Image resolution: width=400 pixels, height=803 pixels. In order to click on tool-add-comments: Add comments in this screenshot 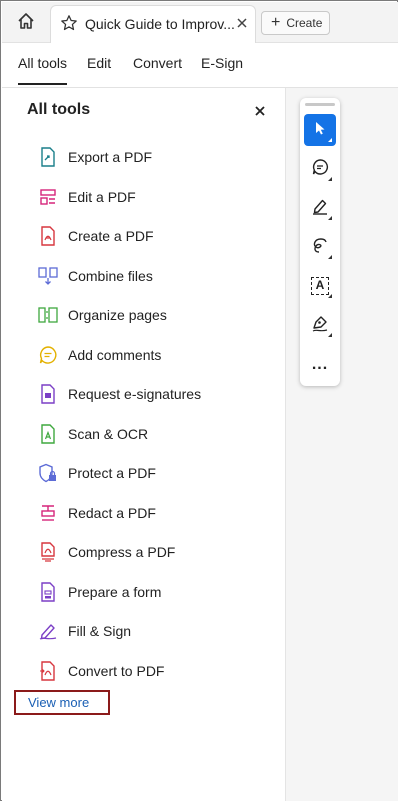, I will do `click(99, 355)`.